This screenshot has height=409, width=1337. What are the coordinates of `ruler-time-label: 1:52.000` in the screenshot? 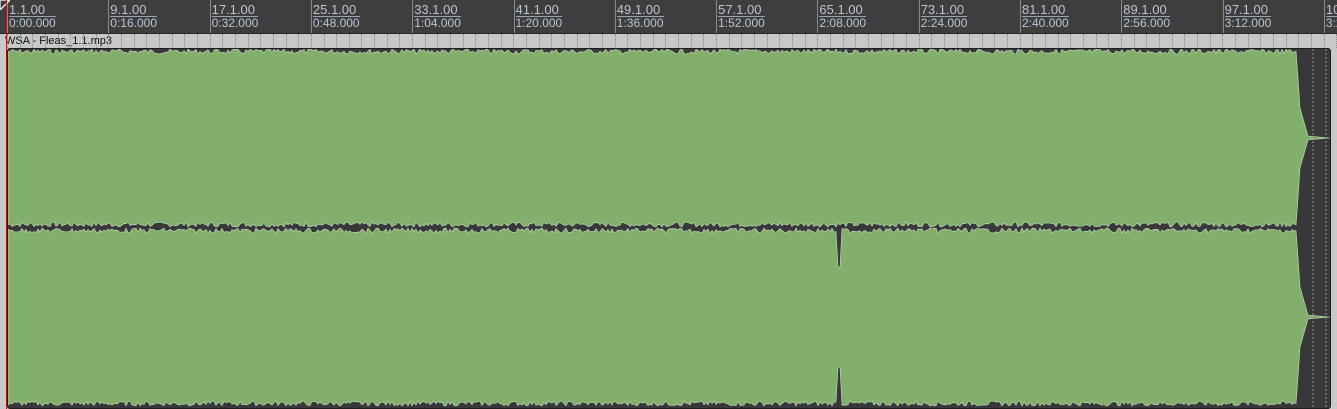 It's located at (741, 23).